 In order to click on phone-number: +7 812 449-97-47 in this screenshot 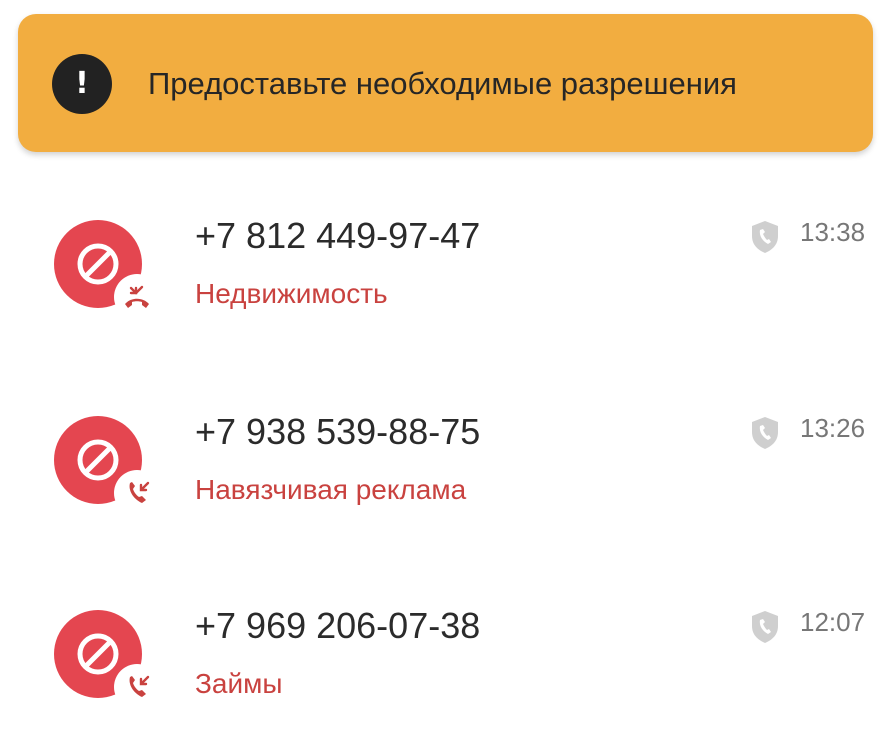, I will do `click(338, 235)`.